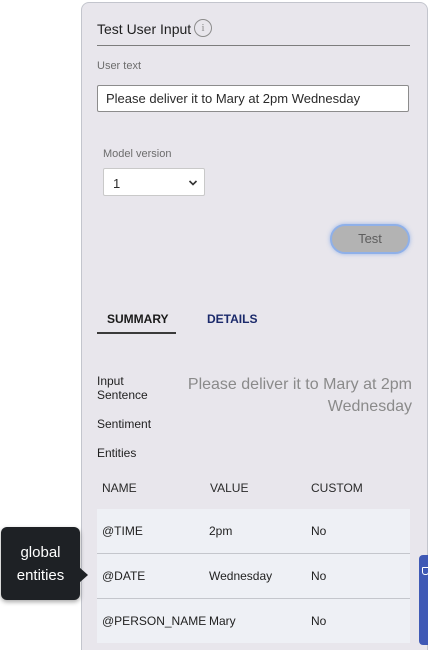 This screenshot has height=650, width=428. I want to click on model-version-value: 1, so click(117, 183).